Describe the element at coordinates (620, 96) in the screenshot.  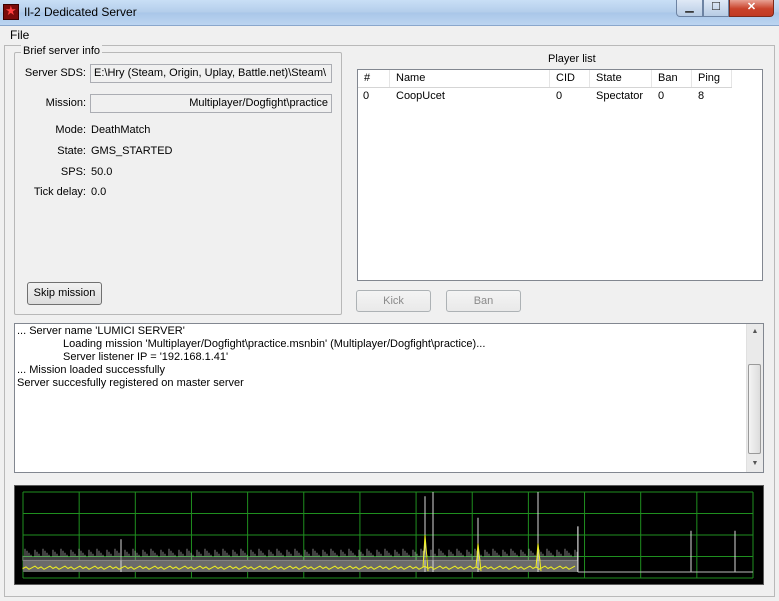
I see `player-state: Spectator` at that location.